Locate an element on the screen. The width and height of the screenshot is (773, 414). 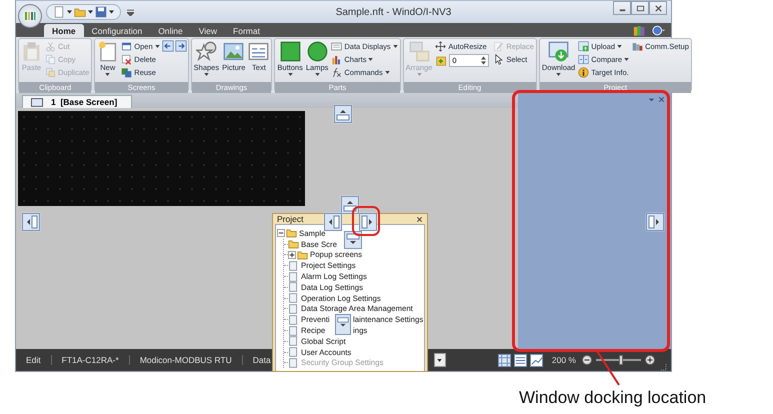
dropdown-icon is located at coordinates (651, 99).